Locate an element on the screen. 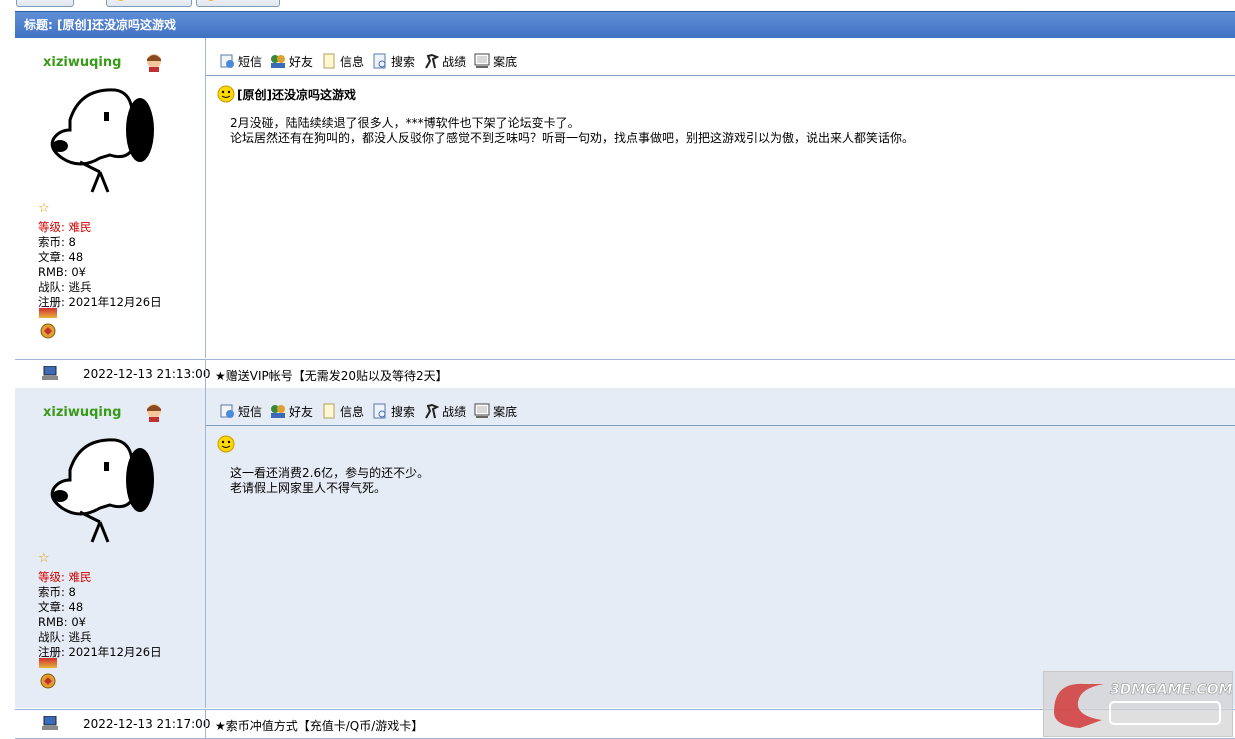 This screenshot has height=739, width=1235. ad-link: ★赠送VIP帐号【无需发20贴以及等待2天】 is located at coordinates (331, 375).